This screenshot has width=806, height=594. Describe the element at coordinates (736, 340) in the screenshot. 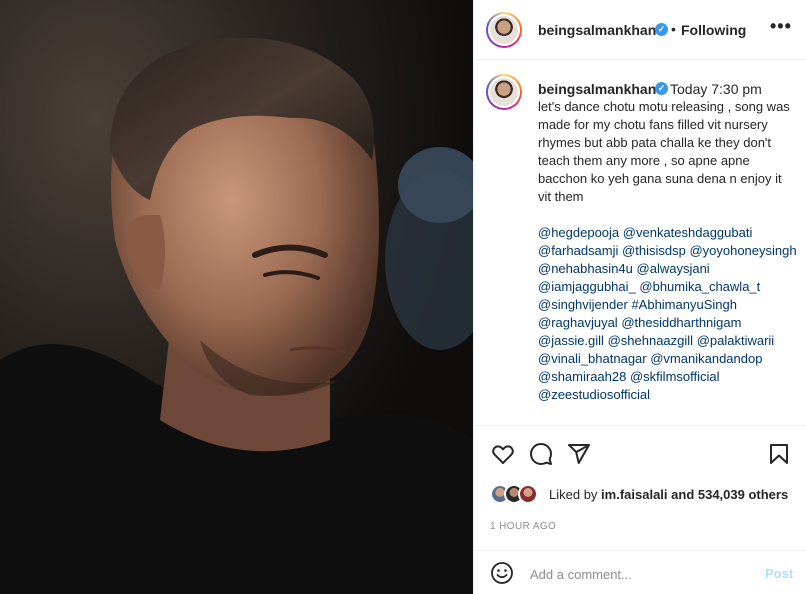

I see `caption-tag-link: @palaktiwarii` at that location.